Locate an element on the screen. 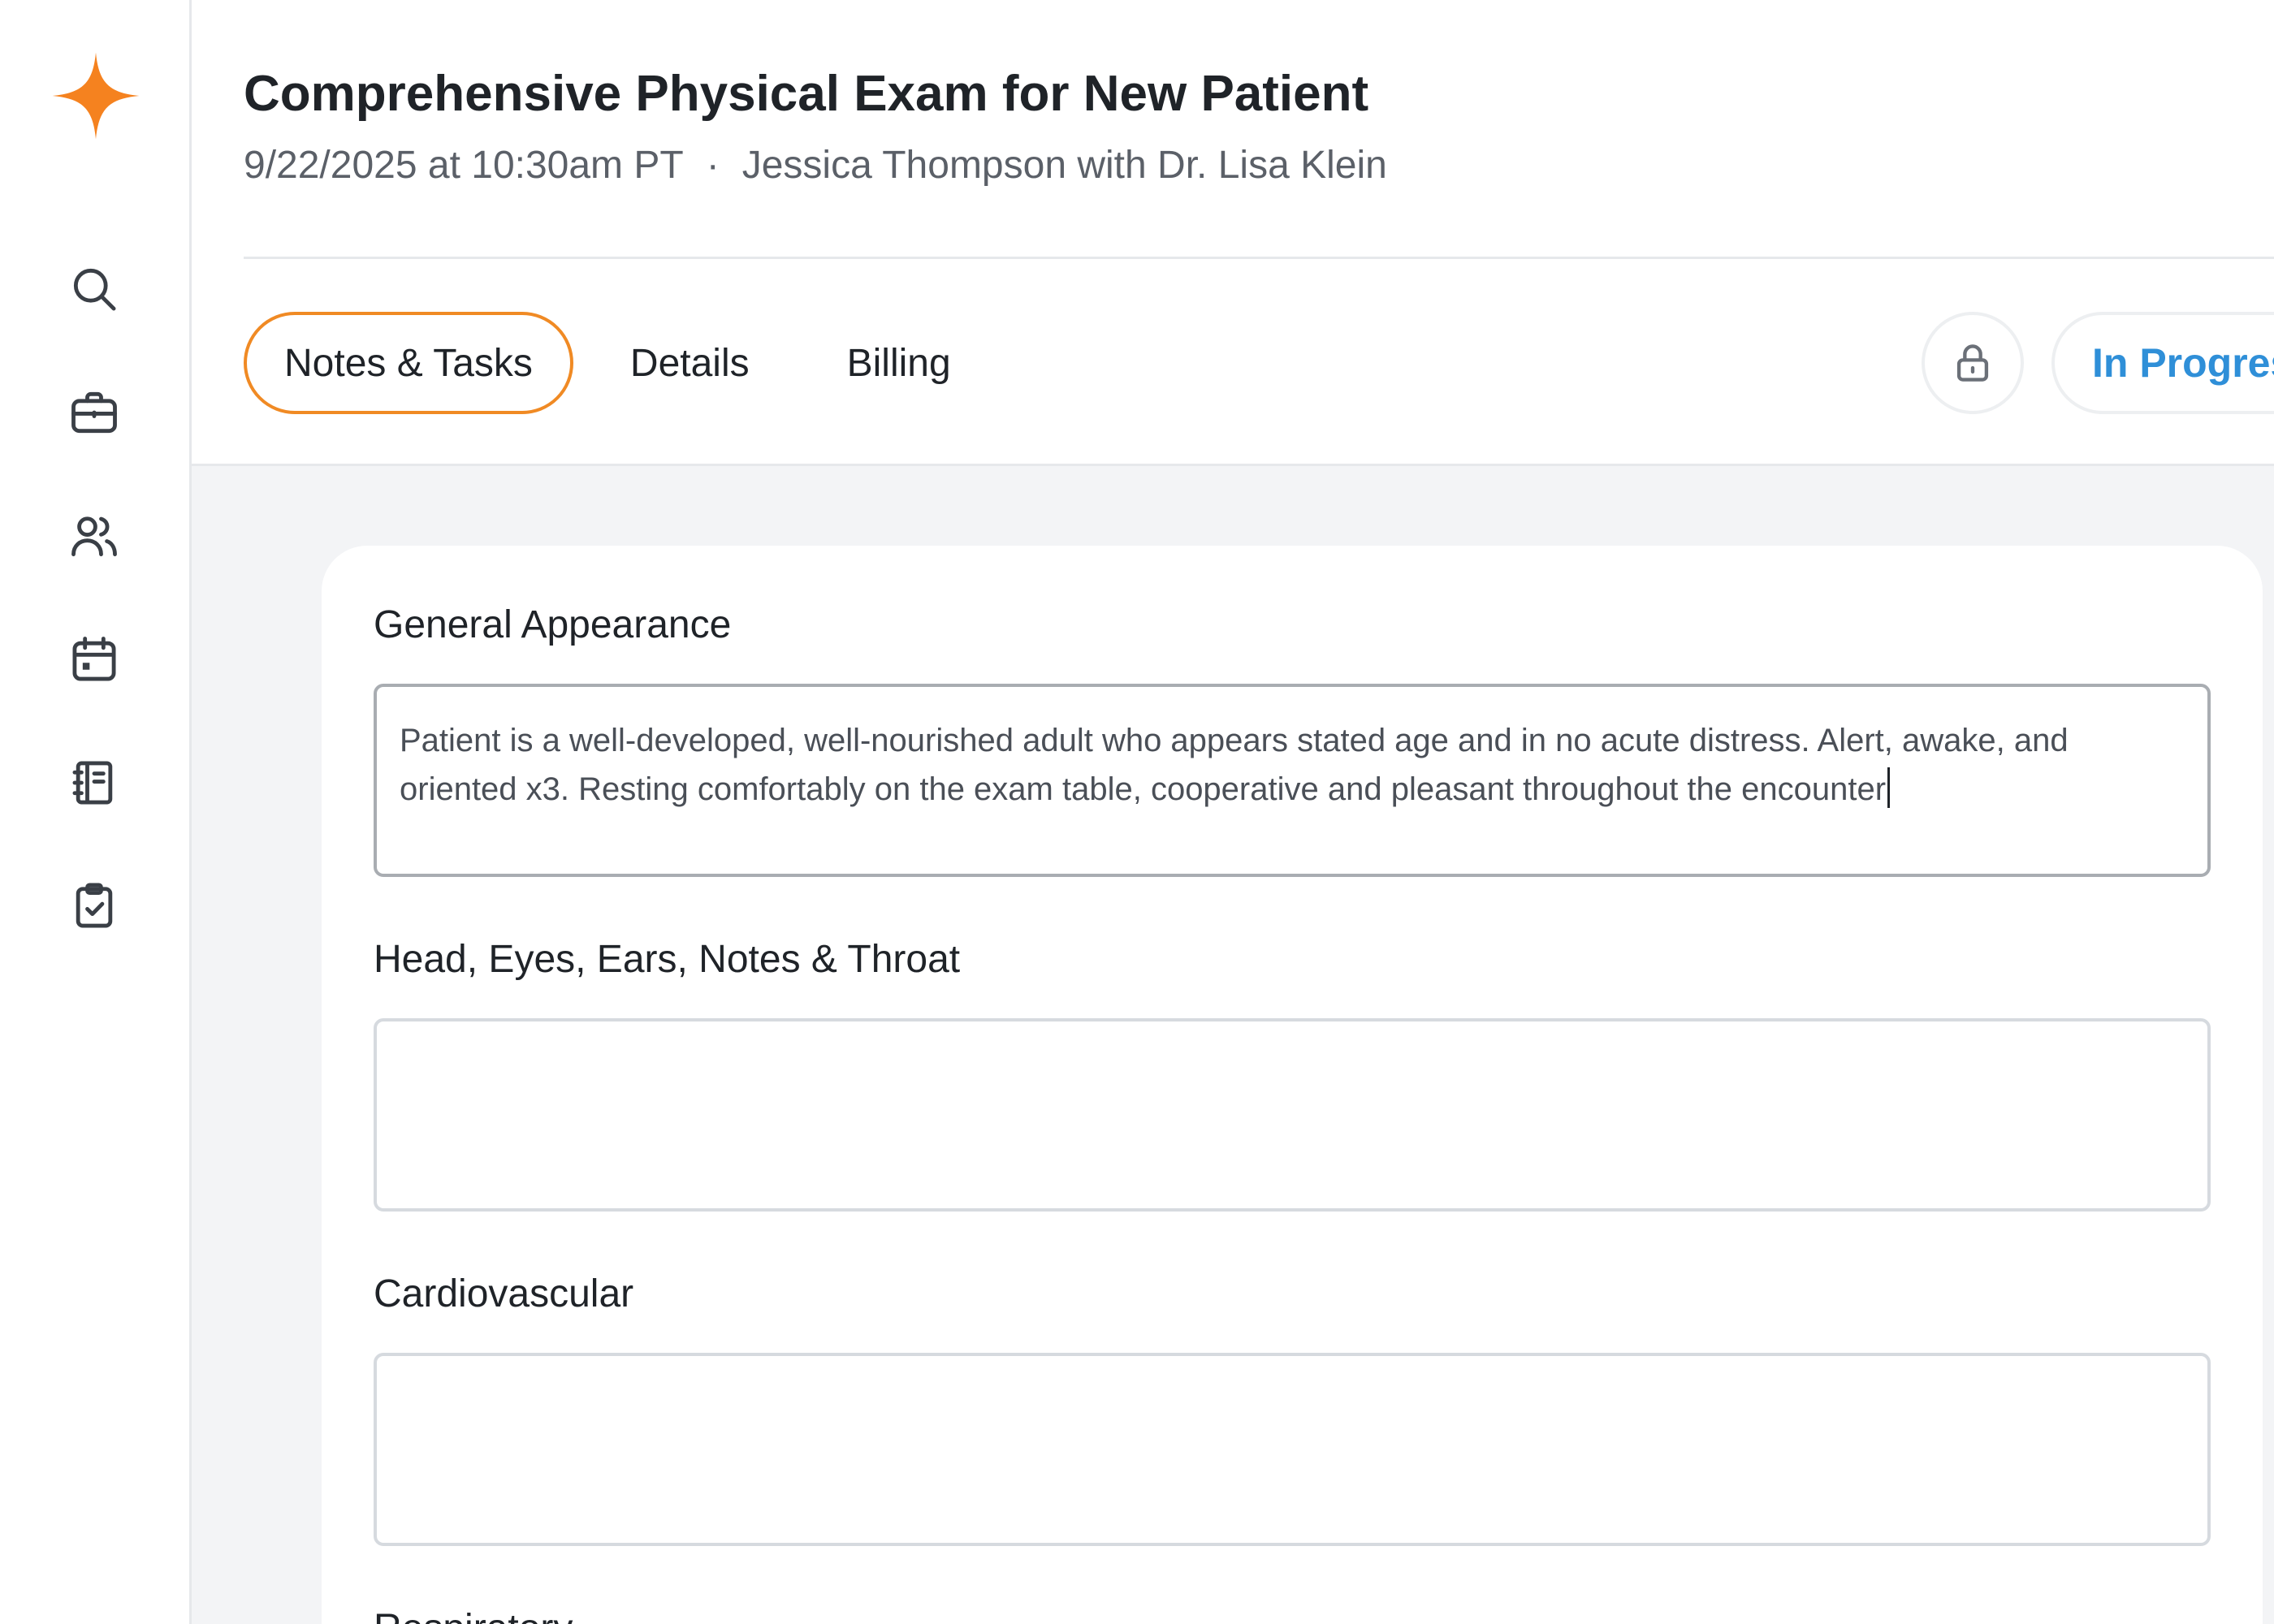 Image resolution: width=2274 pixels, height=1624 pixels. field-label-heent: Head, Eyes, Ears, Notes & Throat is located at coordinates (667, 959).